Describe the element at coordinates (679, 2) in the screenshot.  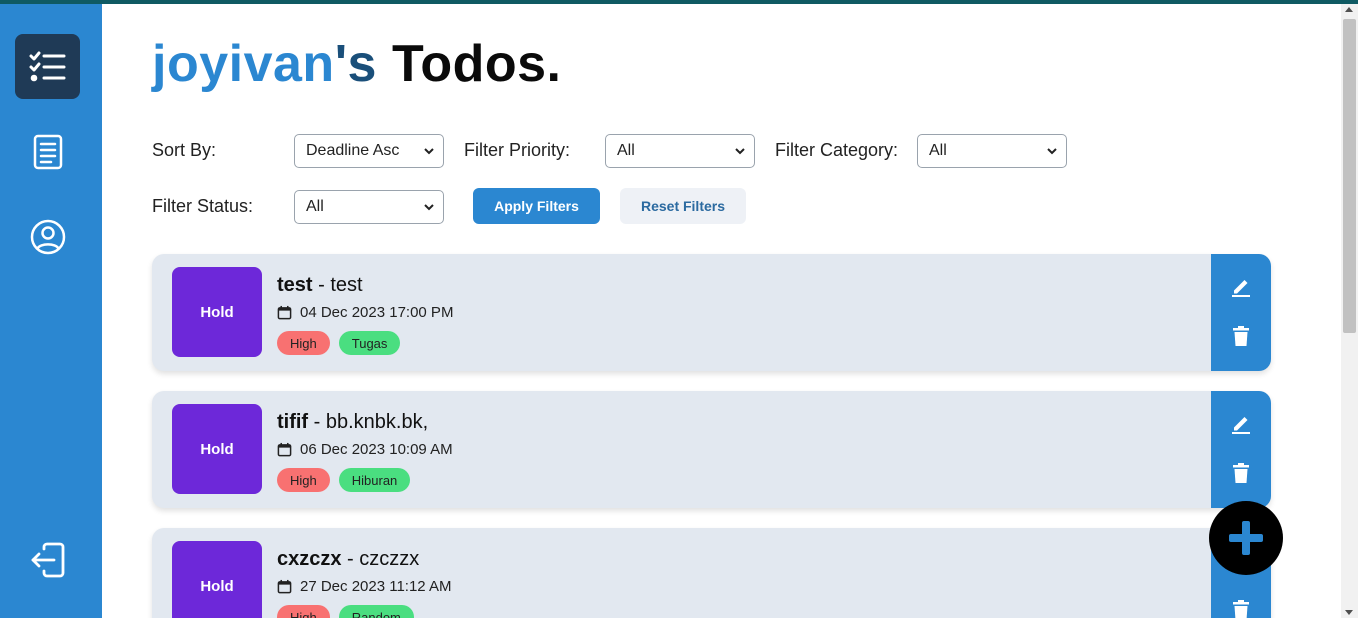
I see `top-accent-bar` at that location.